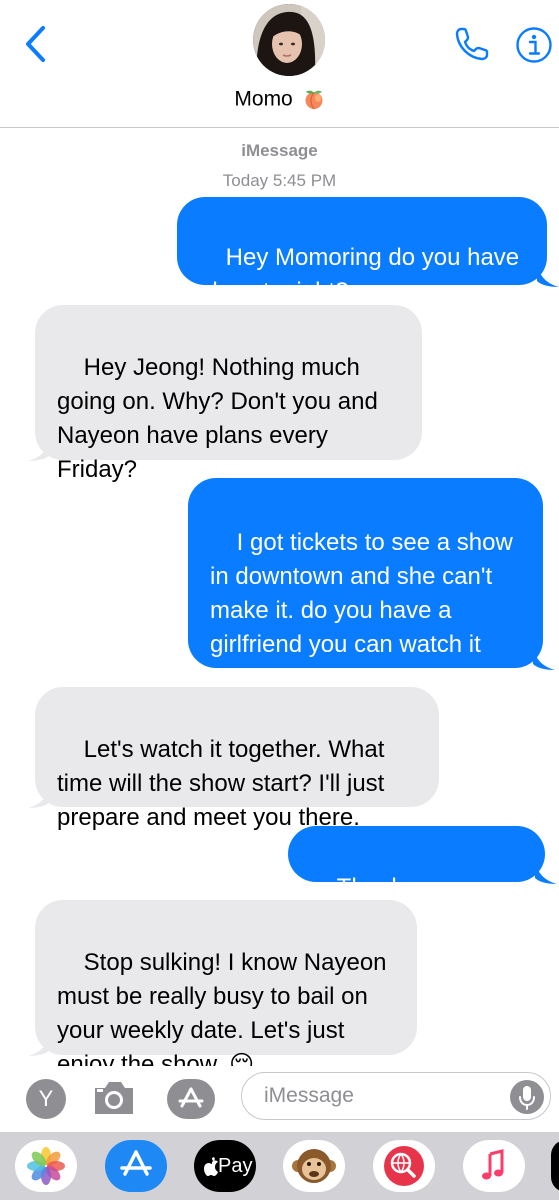 This screenshot has height=1200, width=559. I want to click on avatar, so click(289, 40).